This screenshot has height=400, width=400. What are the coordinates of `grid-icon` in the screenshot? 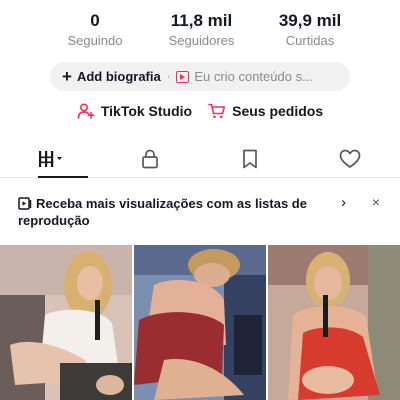 It's located at (50, 158).